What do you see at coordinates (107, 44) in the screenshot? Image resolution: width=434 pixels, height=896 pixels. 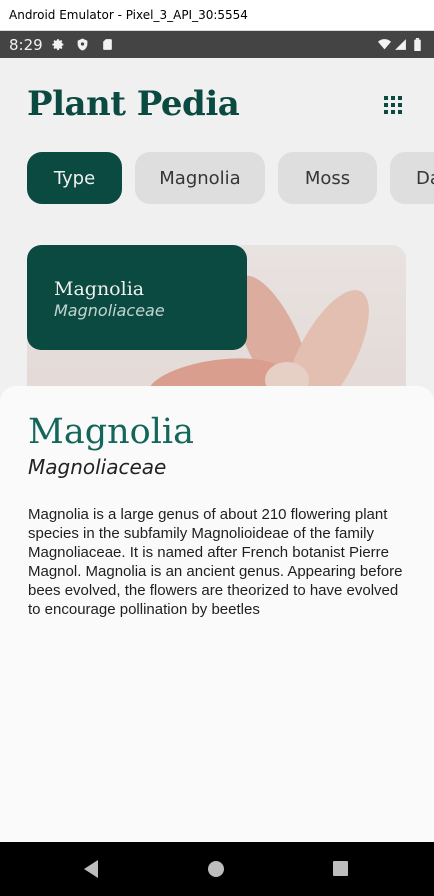 I see `sd-card-icon` at bounding box center [107, 44].